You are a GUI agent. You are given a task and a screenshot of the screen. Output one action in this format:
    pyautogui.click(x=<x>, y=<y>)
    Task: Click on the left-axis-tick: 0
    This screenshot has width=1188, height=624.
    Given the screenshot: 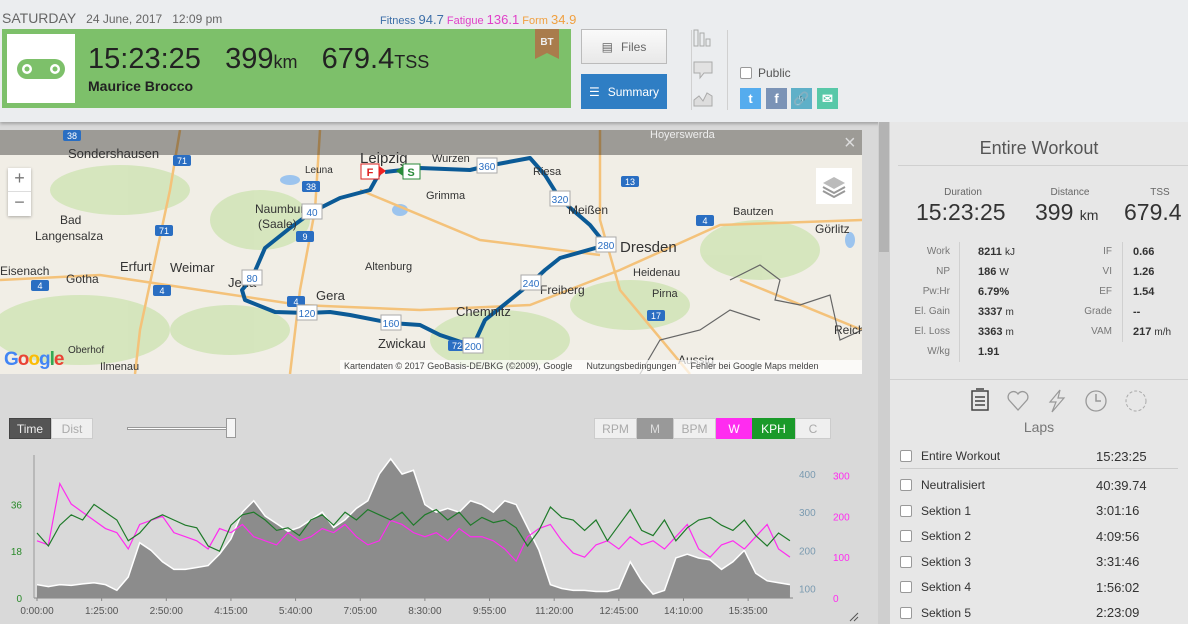 What is the action you would take?
    pyautogui.click(x=19, y=599)
    